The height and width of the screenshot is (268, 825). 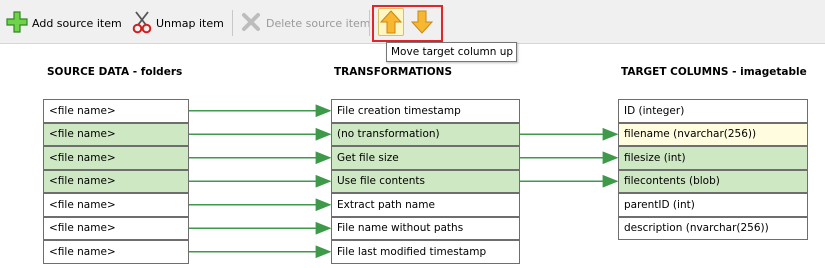 What do you see at coordinates (714, 72) in the screenshot?
I see `target-column-header: TARGET COLUMNS - imagetable` at bounding box center [714, 72].